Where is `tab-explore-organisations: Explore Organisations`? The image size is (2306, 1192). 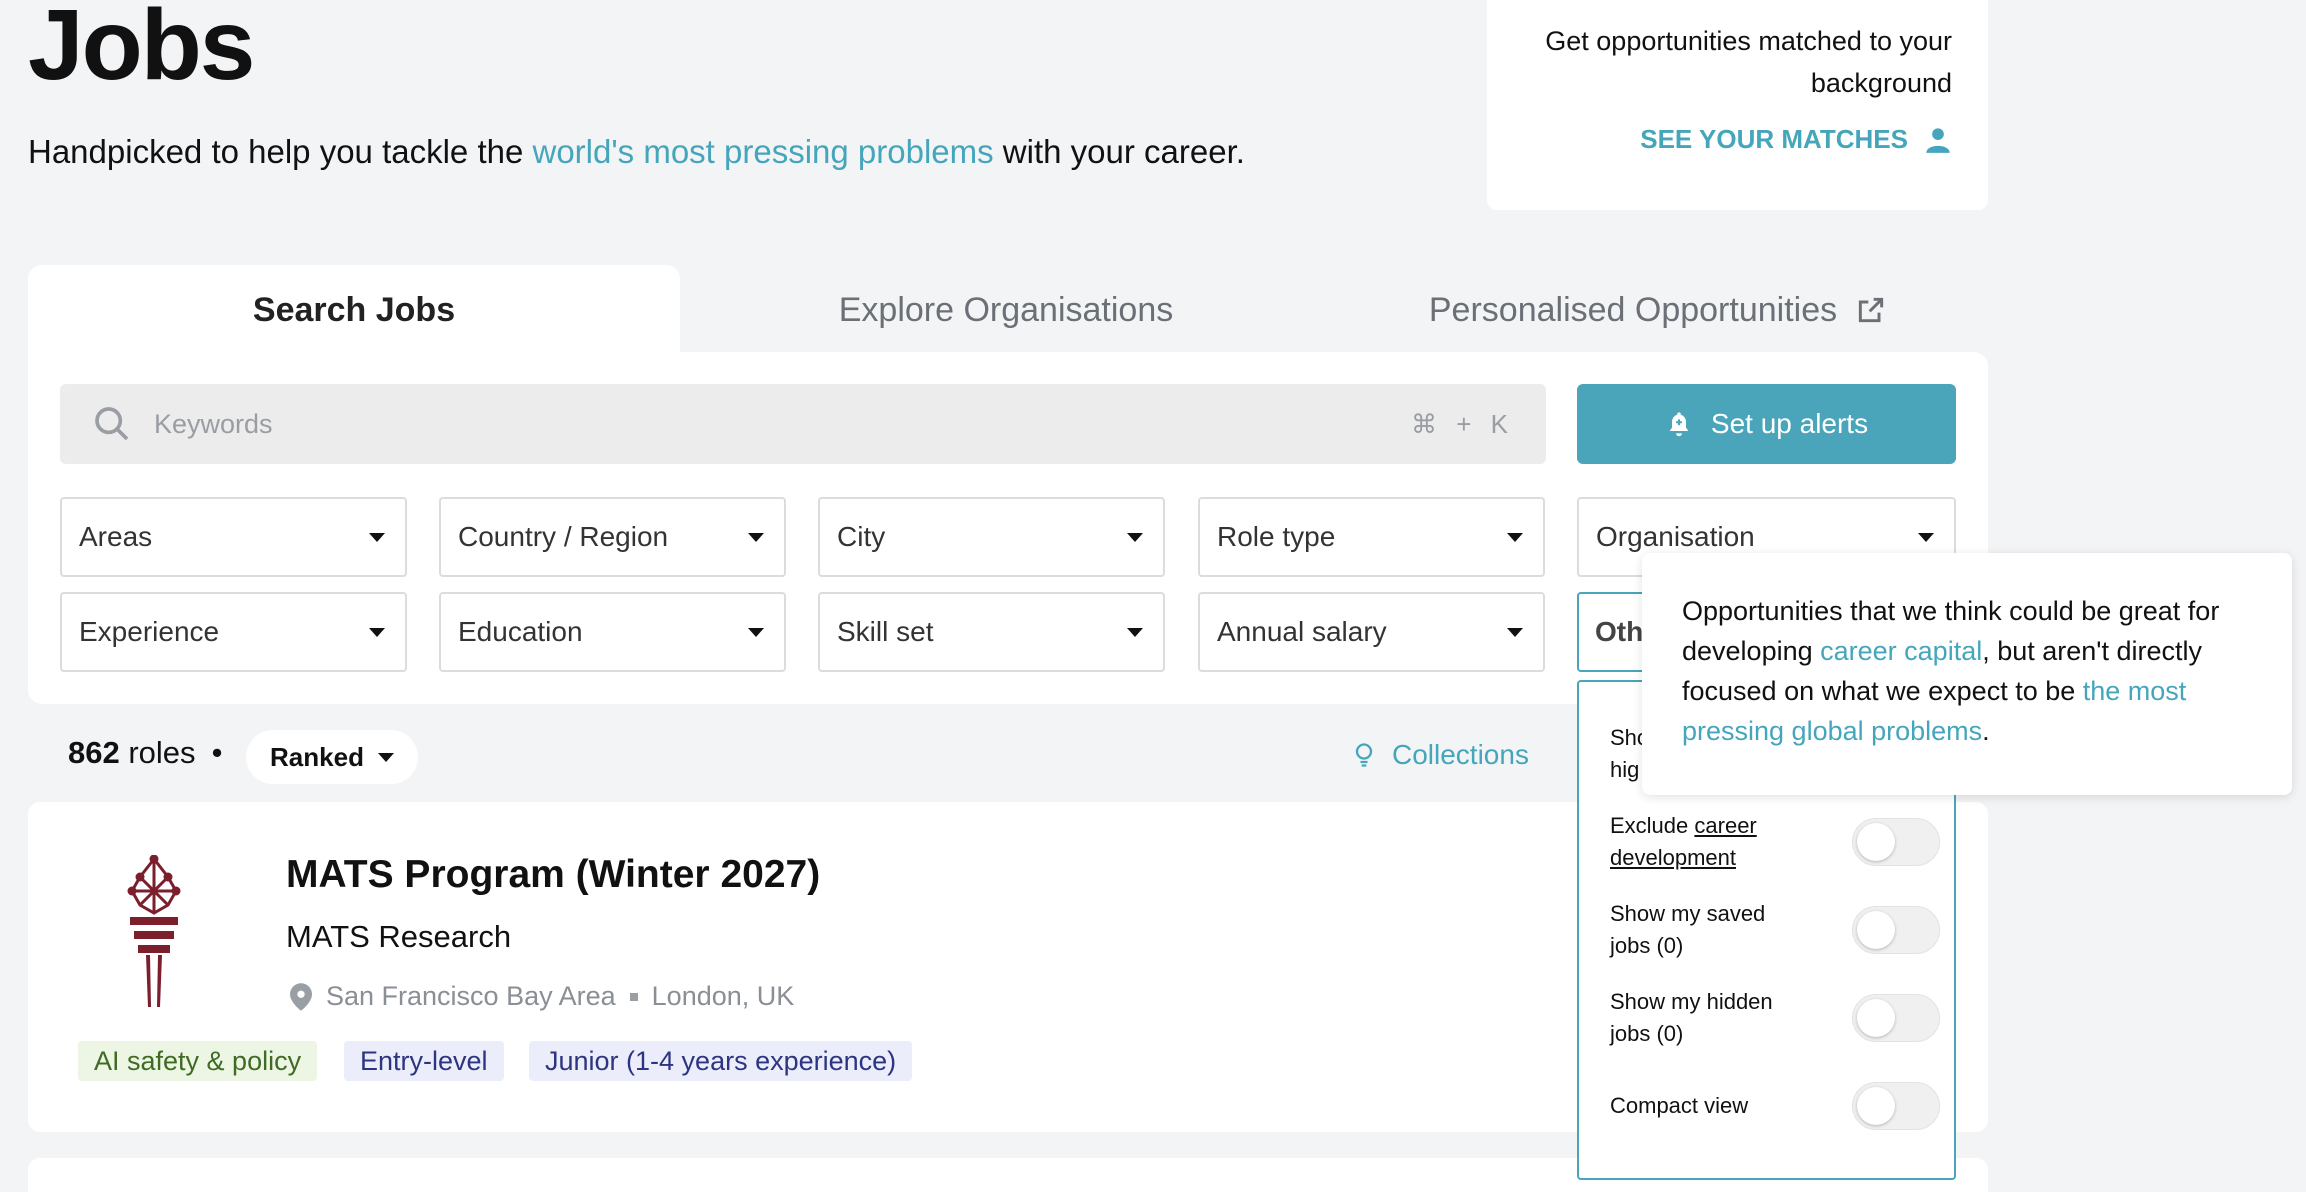
tab-explore-organisations: Explore Organisations is located at coordinates (1006, 310).